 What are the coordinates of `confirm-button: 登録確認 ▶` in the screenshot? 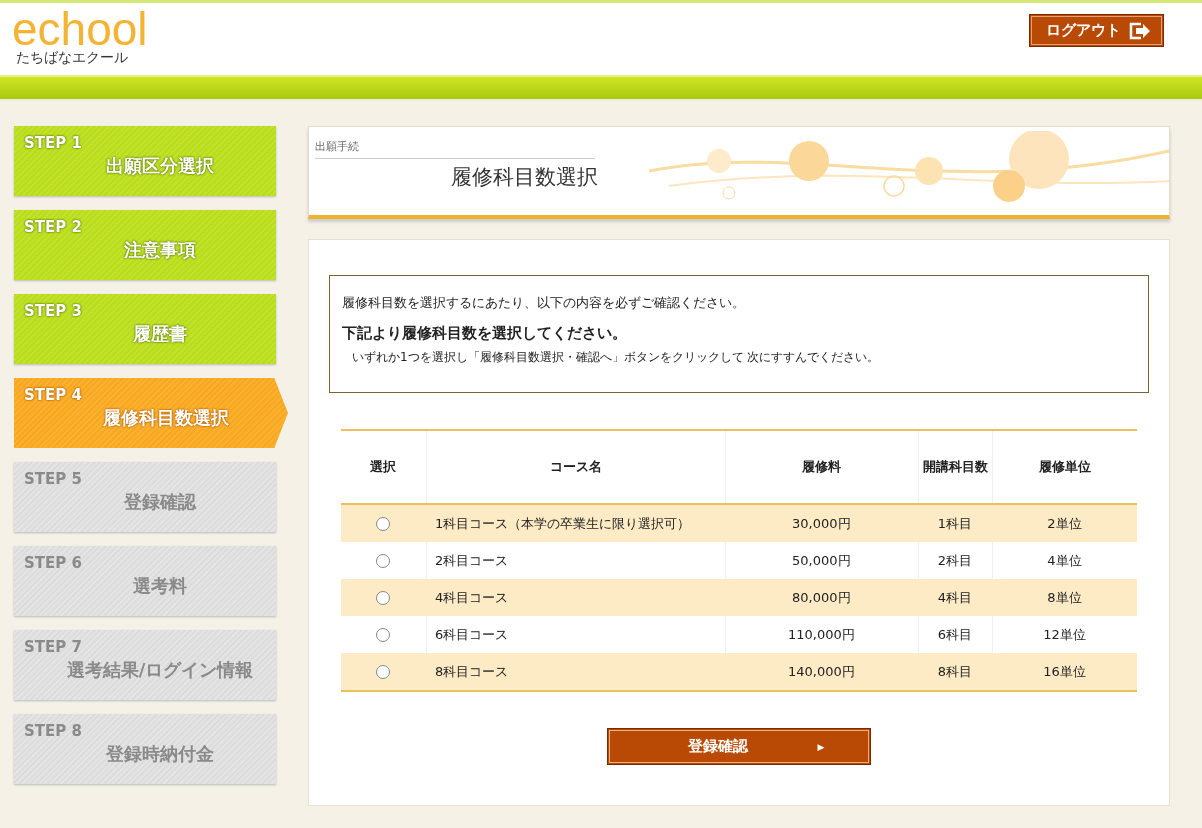 It's located at (739, 746).